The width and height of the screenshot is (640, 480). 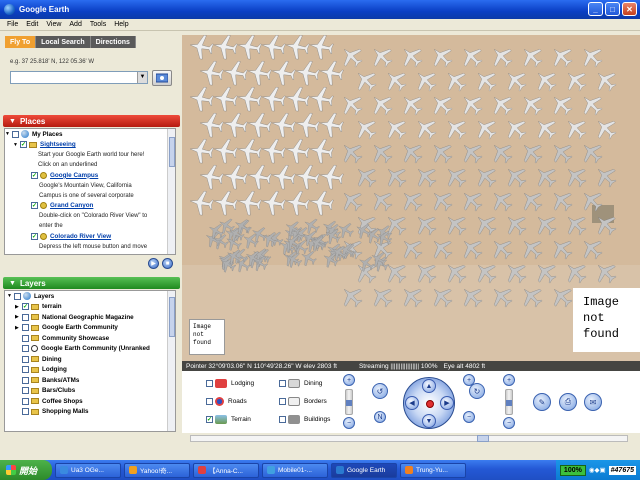 I want to click on layer-item: ▶ National Geographic Magazine, so click(x=90, y=317).